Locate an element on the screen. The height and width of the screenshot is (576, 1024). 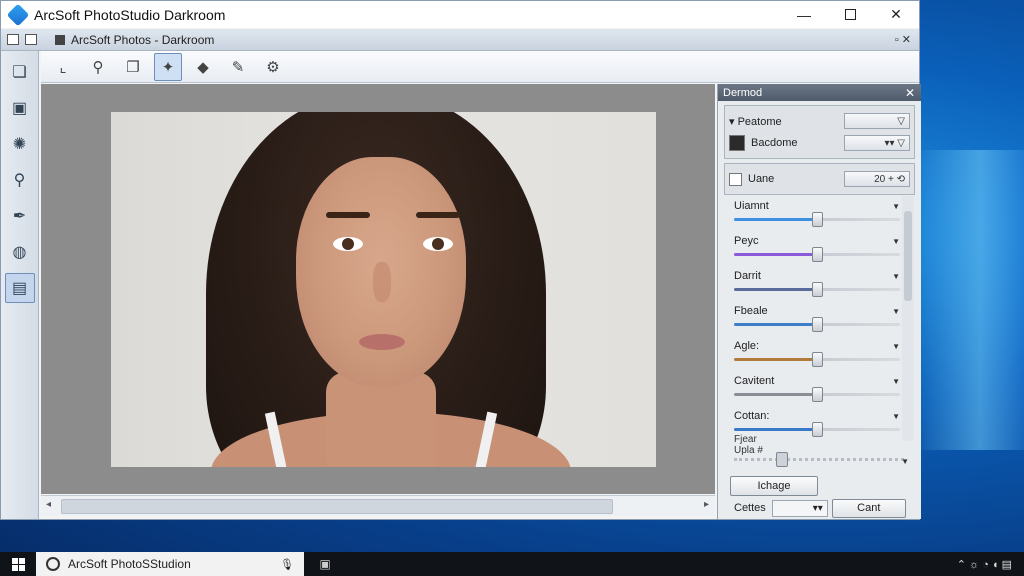
system-tray: ⌃ ☼ ◔ ◖ ▤ is located at coordinates (984, 564).